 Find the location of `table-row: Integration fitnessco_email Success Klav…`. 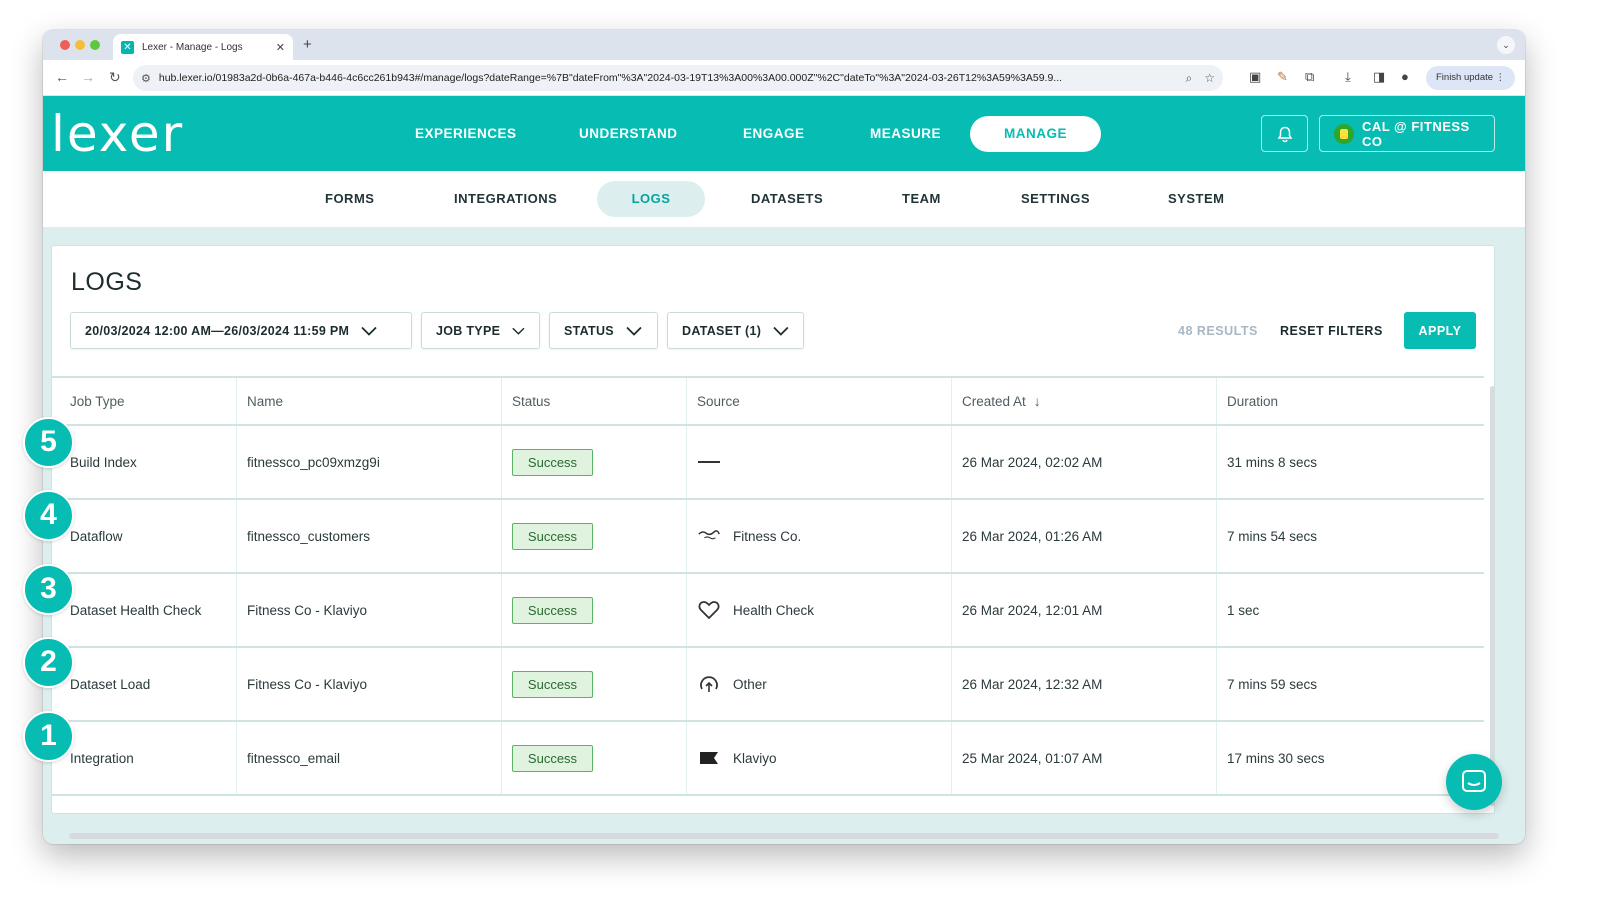

table-row: Integration fitnessco_email Success Klav… is located at coordinates (768, 759).